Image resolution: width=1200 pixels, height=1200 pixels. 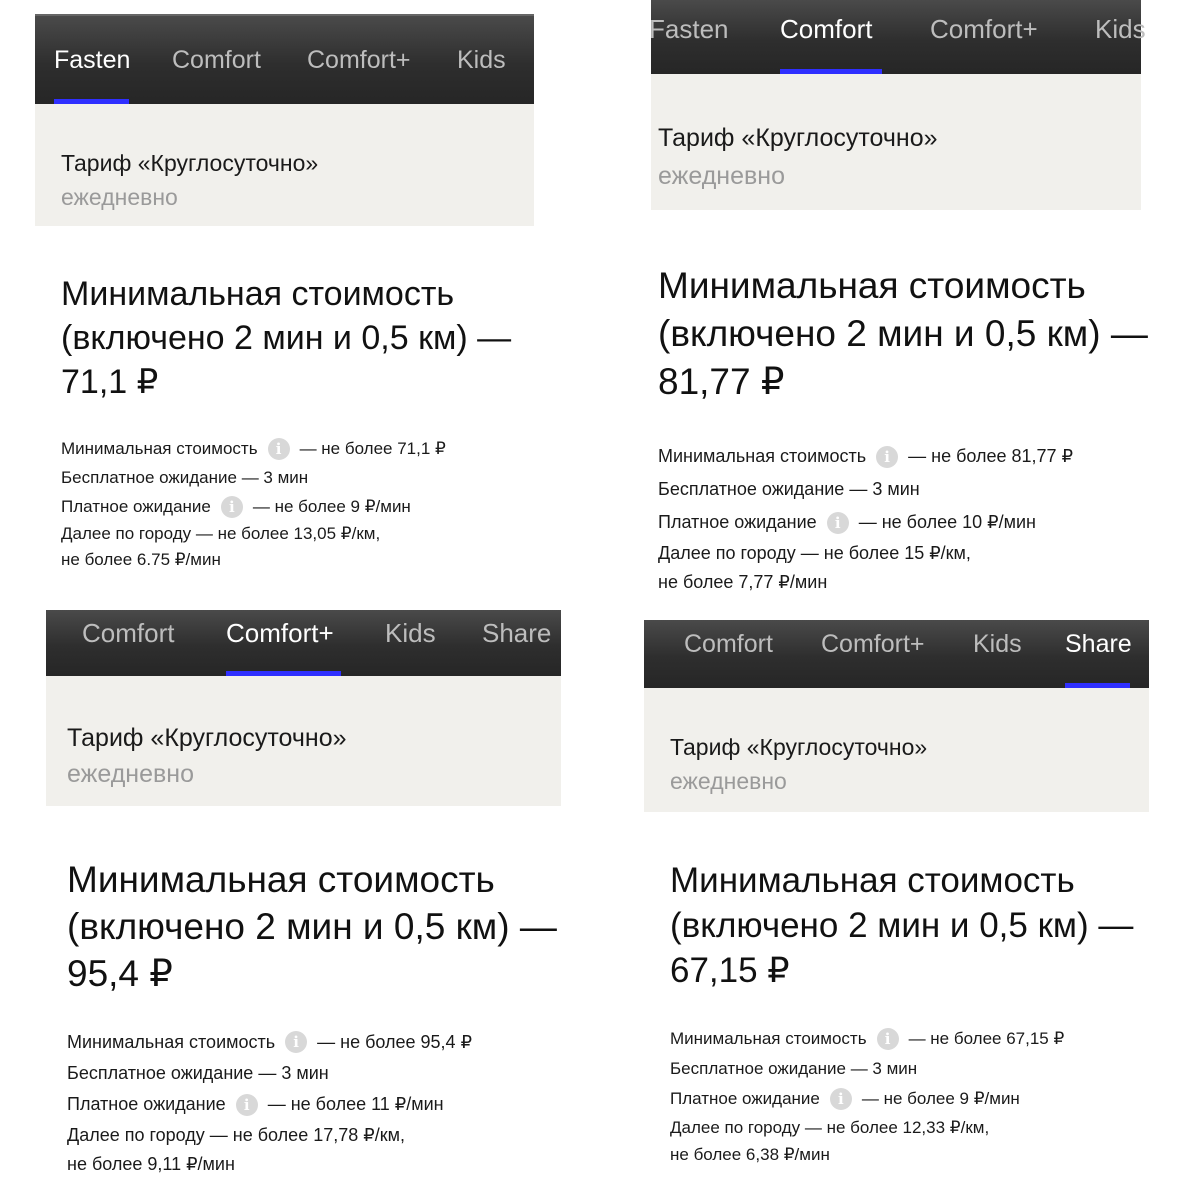 I want to click on min-cost-value: — не более 67,15 ₽, so click(x=986, y=1038).